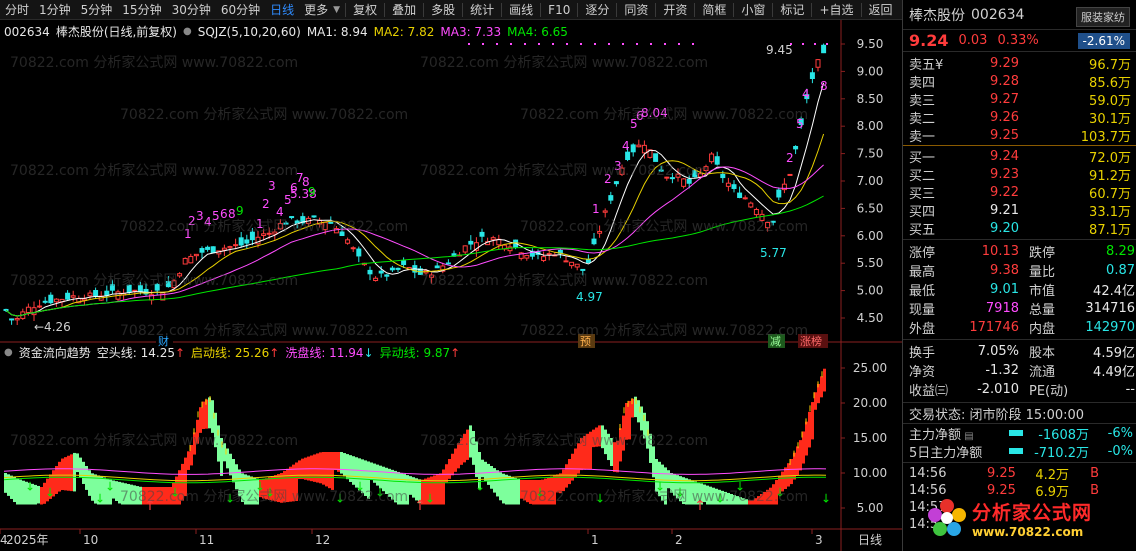  Describe the element at coordinates (404, 10) in the screenshot. I see `tool-diejia: 叠加` at that location.